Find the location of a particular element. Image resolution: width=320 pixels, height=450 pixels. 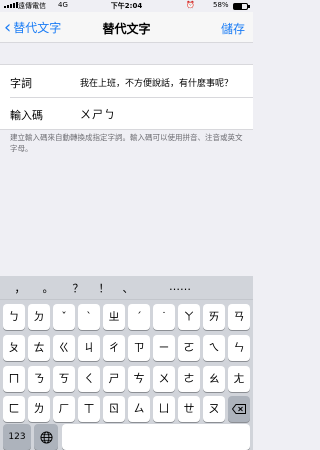

key: ㄤ is located at coordinates (239, 379).